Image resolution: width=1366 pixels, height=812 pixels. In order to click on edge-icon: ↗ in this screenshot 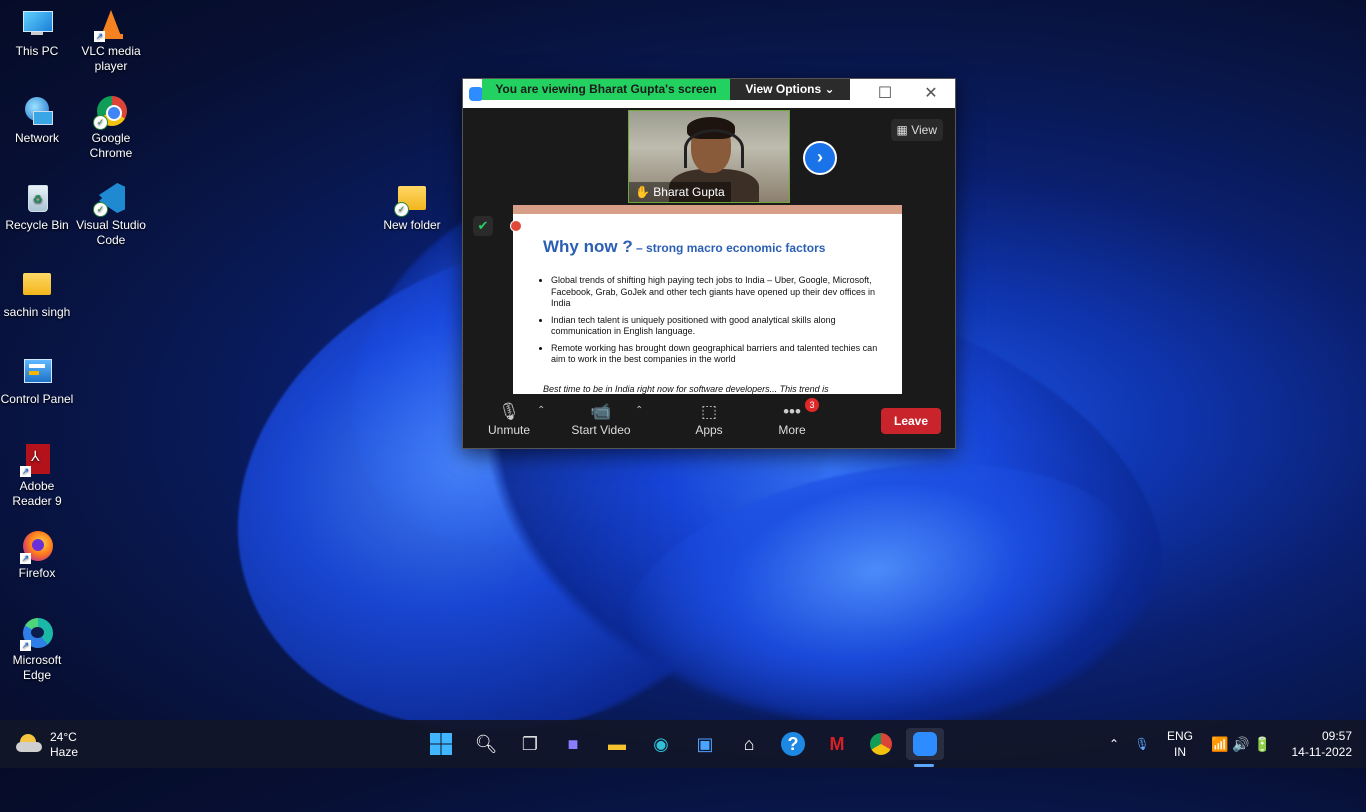, I will do `click(36, 634)`.